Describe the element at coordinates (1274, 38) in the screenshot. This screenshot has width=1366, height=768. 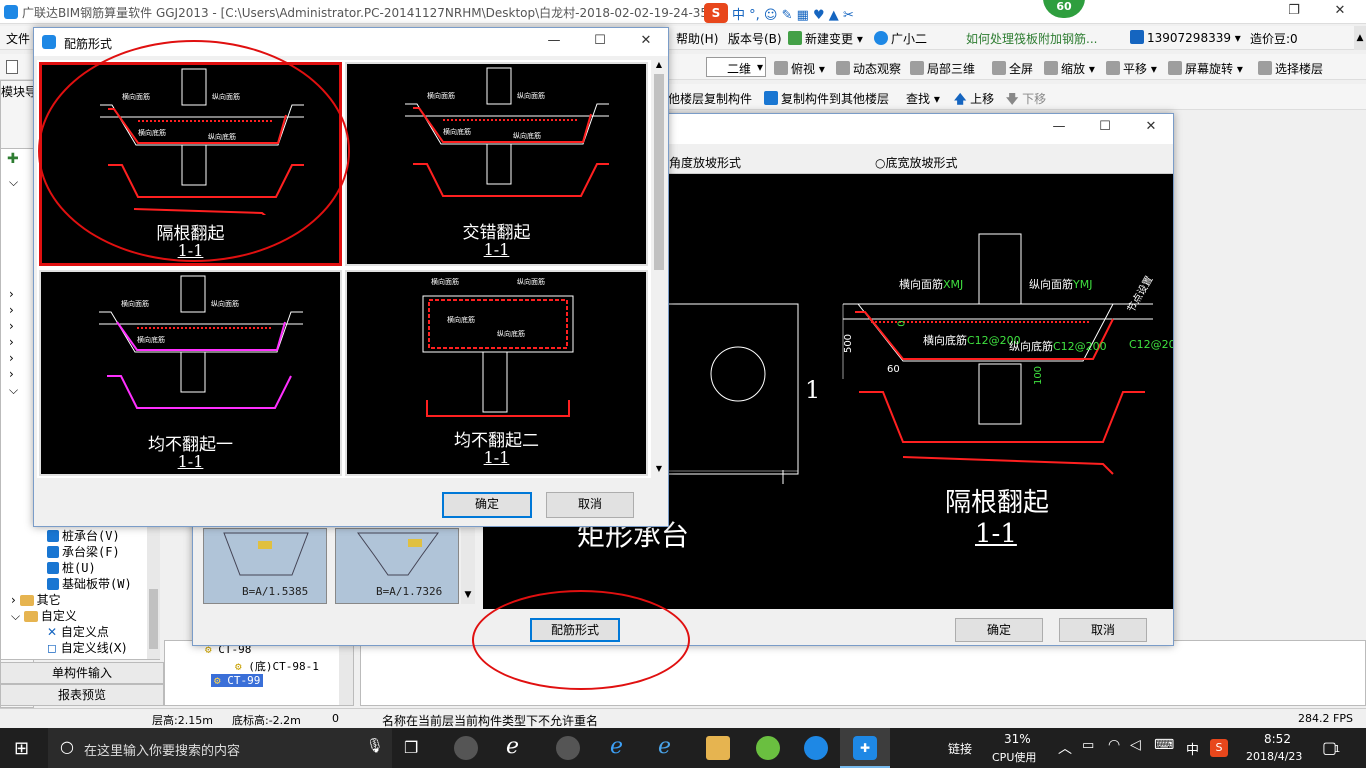
I see `price-bean: 造价豆:0` at that location.